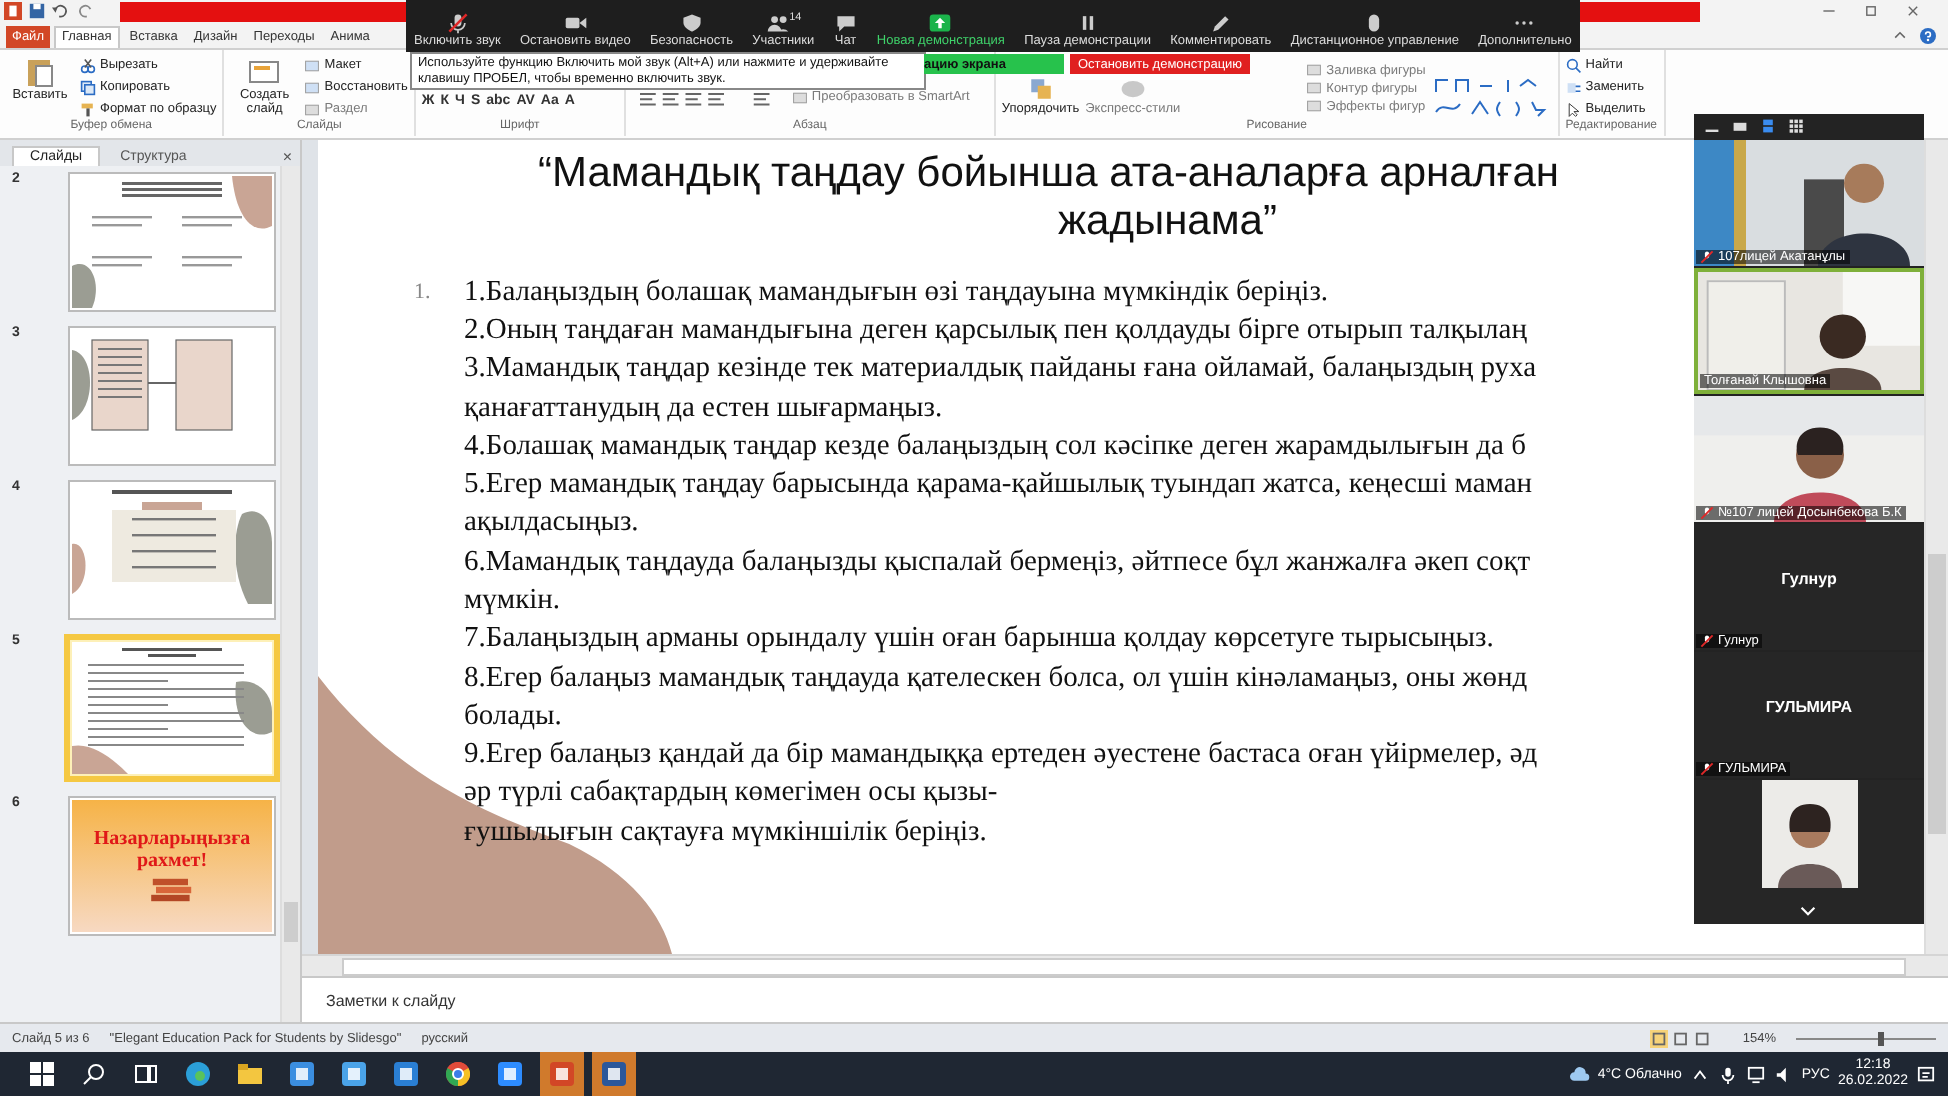 Image resolution: width=1948 pixels, height=1096 pixels. What do you see at coordinates (1809, 579) in the screenshot?
I see `participant-display-name: Гулнур` at bounding box center [1809, 579].